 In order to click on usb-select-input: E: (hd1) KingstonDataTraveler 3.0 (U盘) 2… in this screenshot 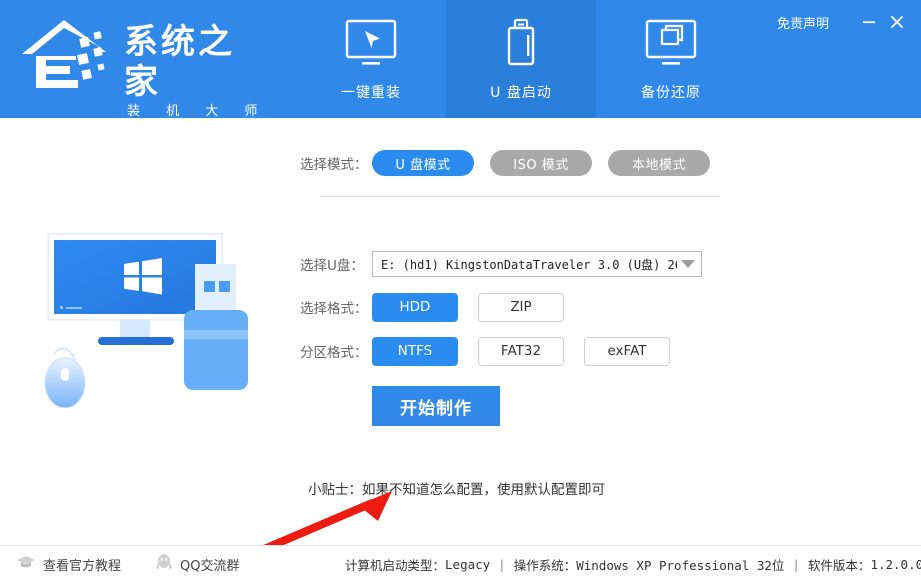, I will do `click(537, 264)`.